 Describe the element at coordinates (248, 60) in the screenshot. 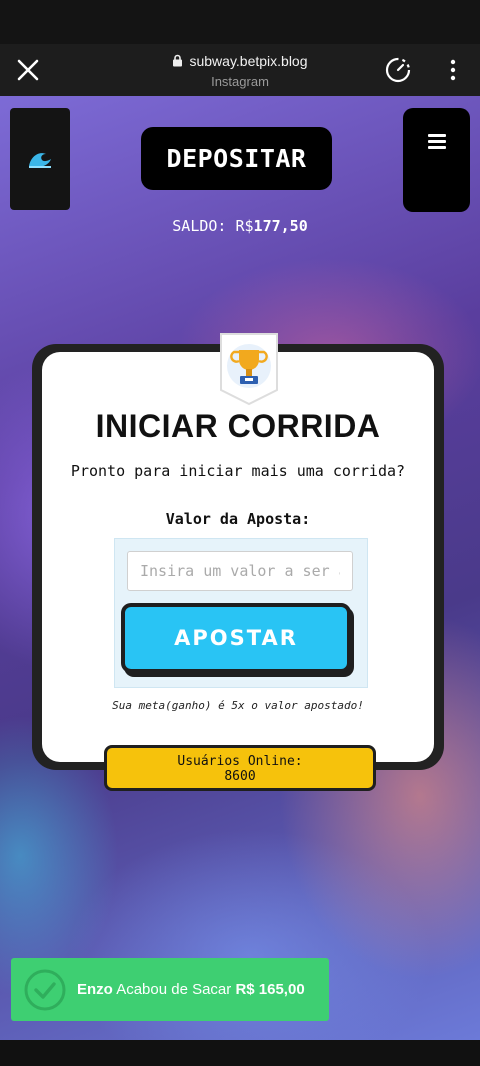

I see `url-domain: subway.betpix.blog` at that location.